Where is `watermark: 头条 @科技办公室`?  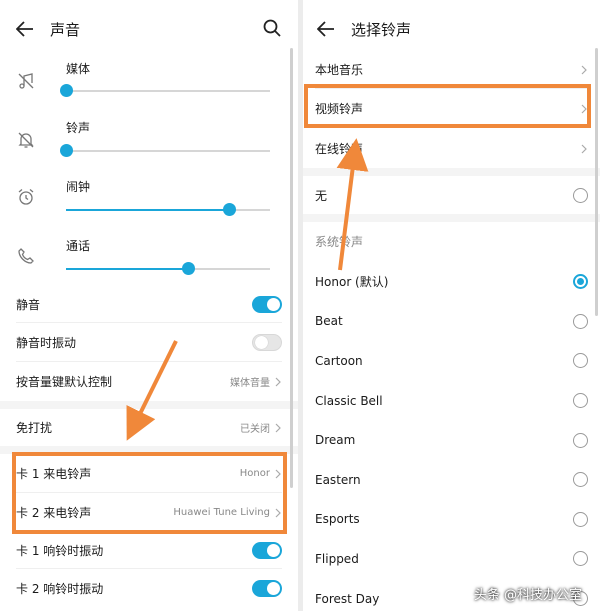
watermark: 头条 @科技办公室 is located at coordinates (528, 593).